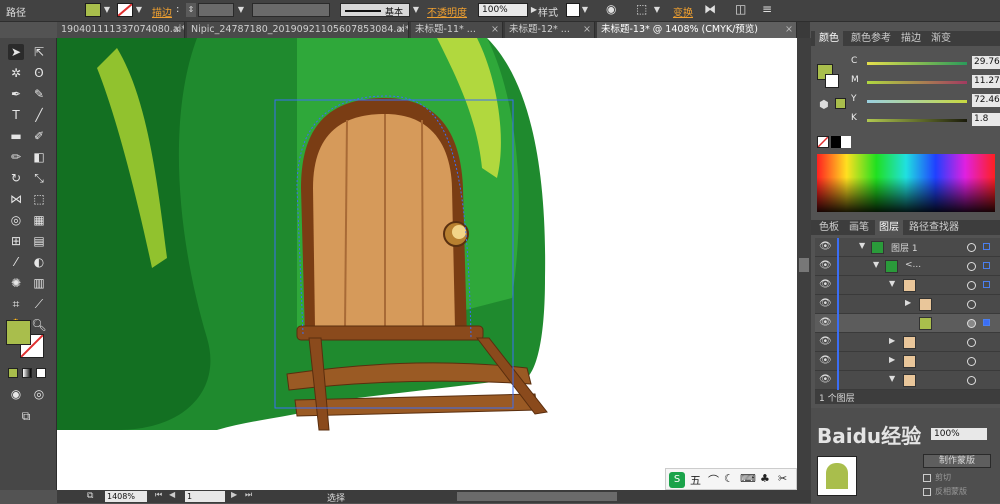 Image resolution: width=1000 pixels, height=504 pixels. What do you see at coordinates (911, 38) in the screenshot?
I see `tab-stroke: 描边` at bounding box center [911, 38].